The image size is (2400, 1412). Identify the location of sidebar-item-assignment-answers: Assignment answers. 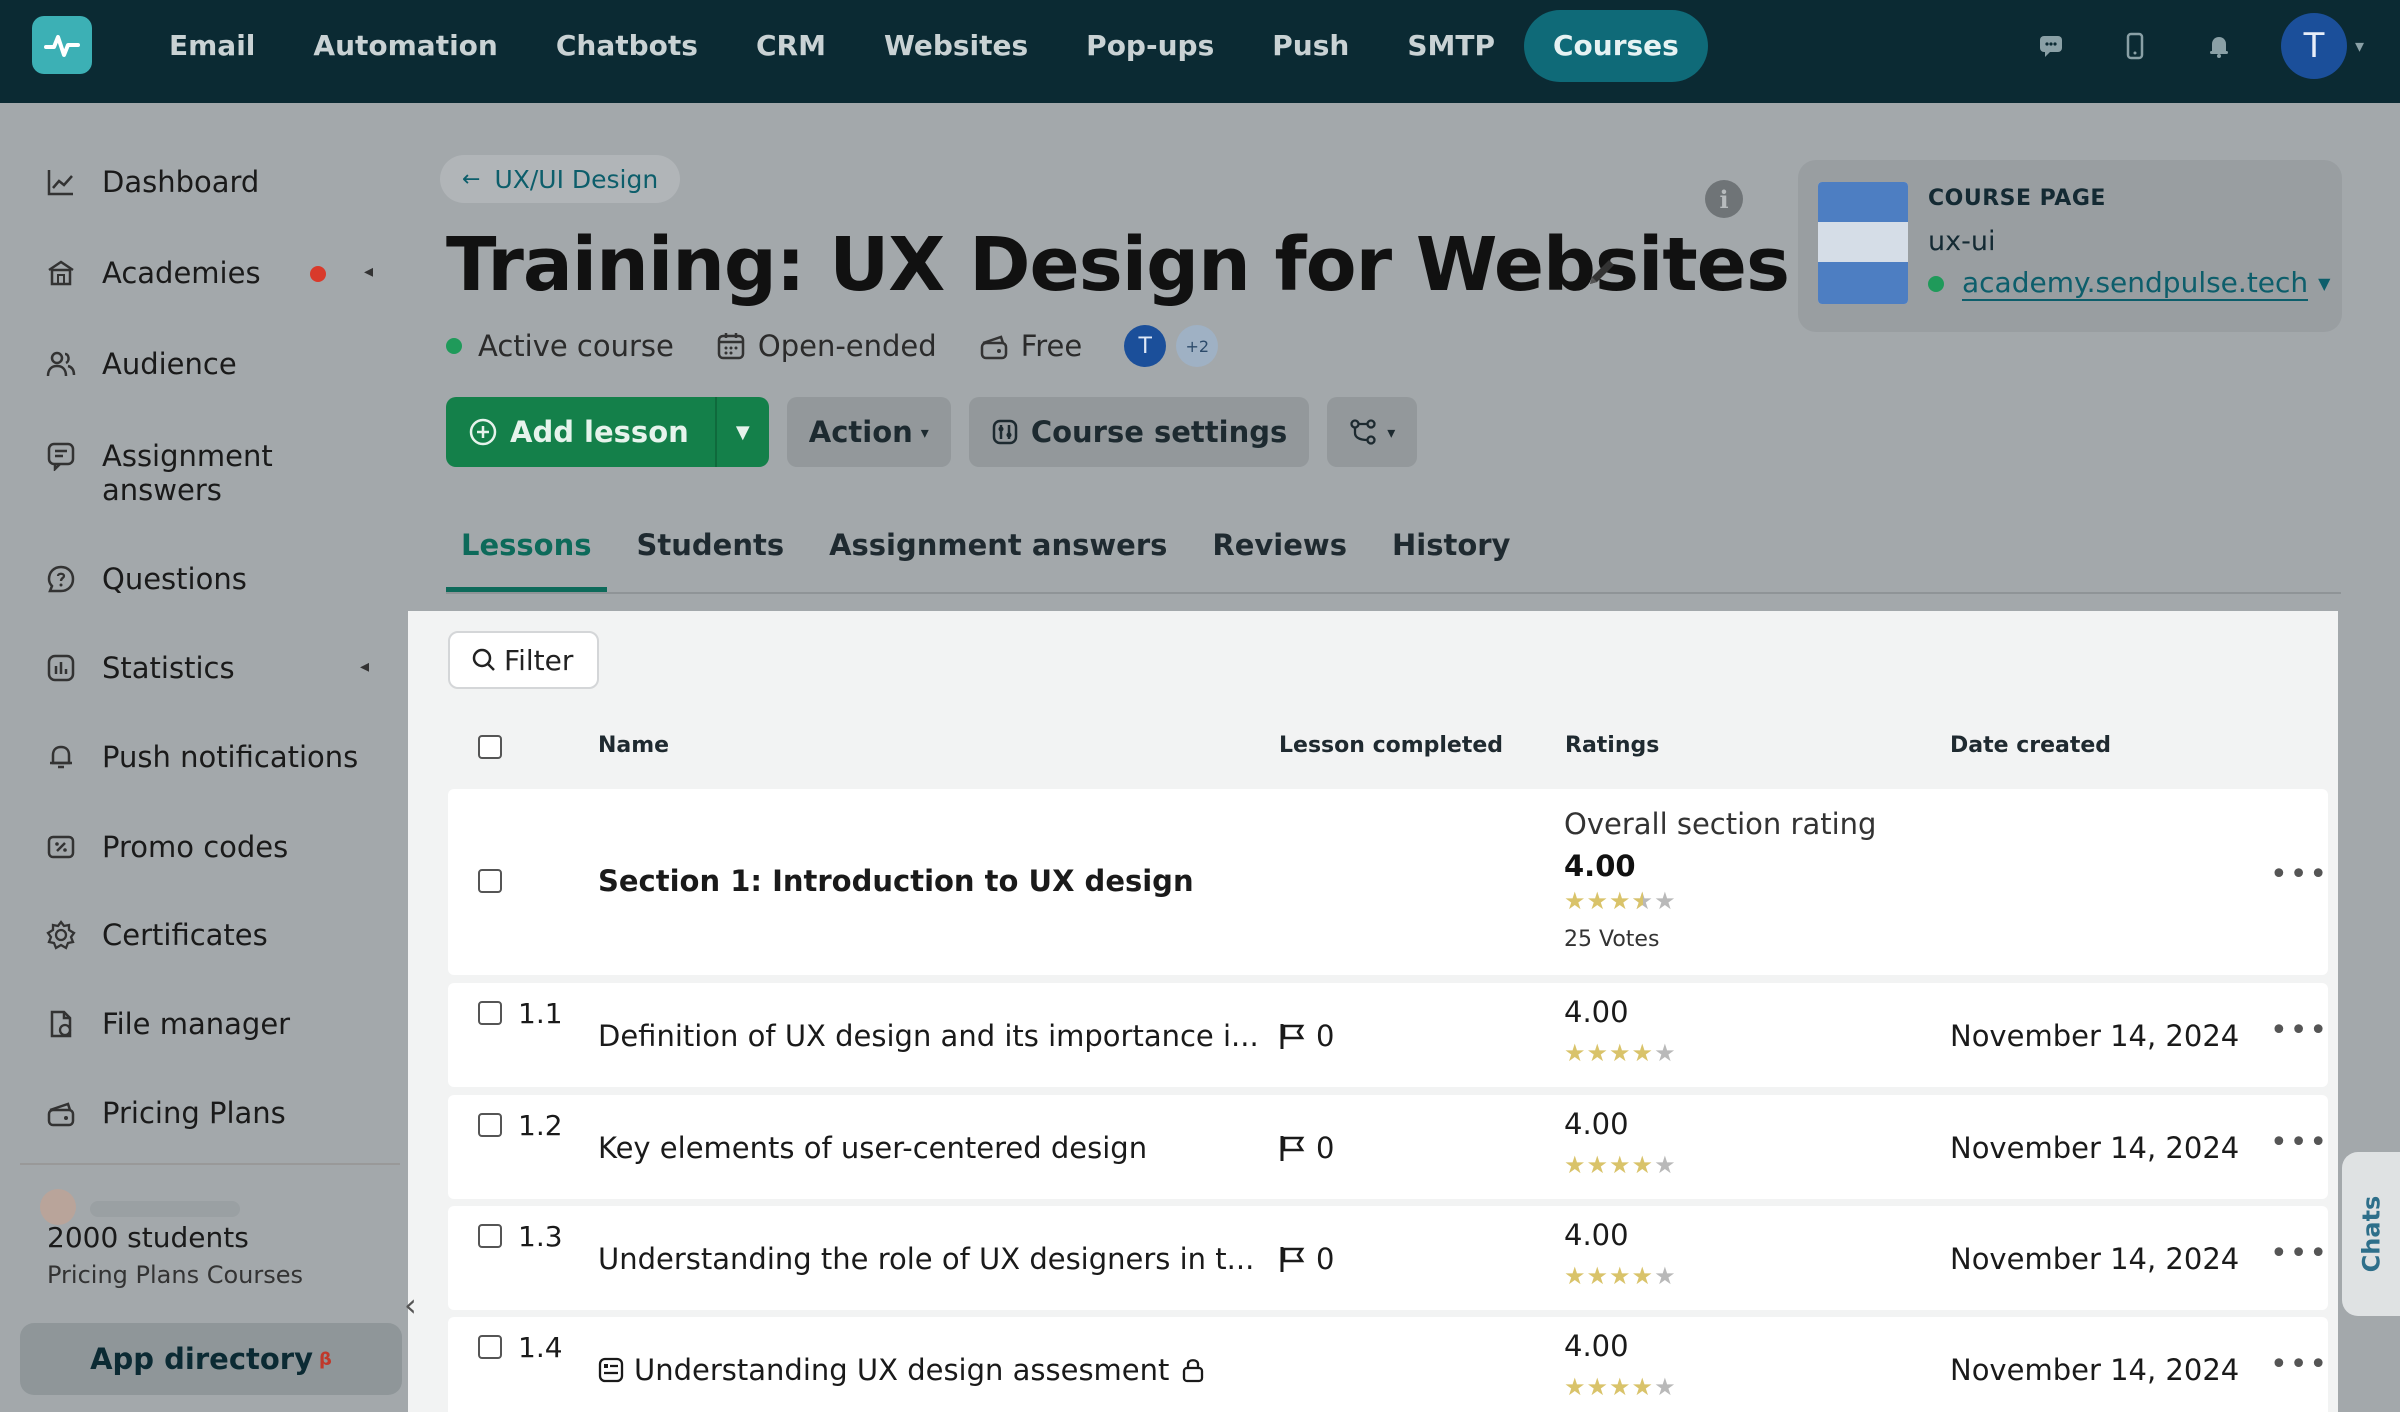
(173, 473).